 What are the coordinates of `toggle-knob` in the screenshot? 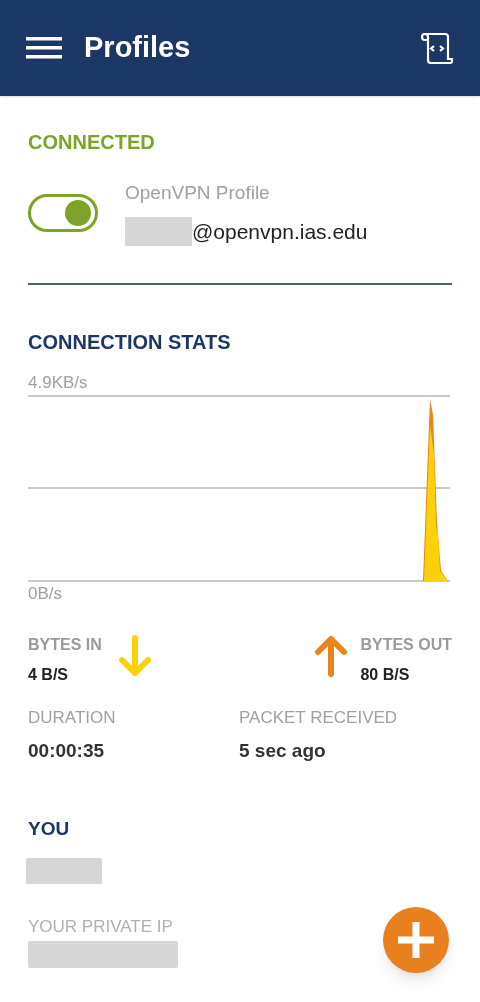 It's located at (78, 213).